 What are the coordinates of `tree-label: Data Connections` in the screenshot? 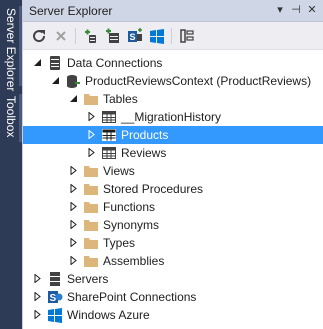 It's located at (115, 63).